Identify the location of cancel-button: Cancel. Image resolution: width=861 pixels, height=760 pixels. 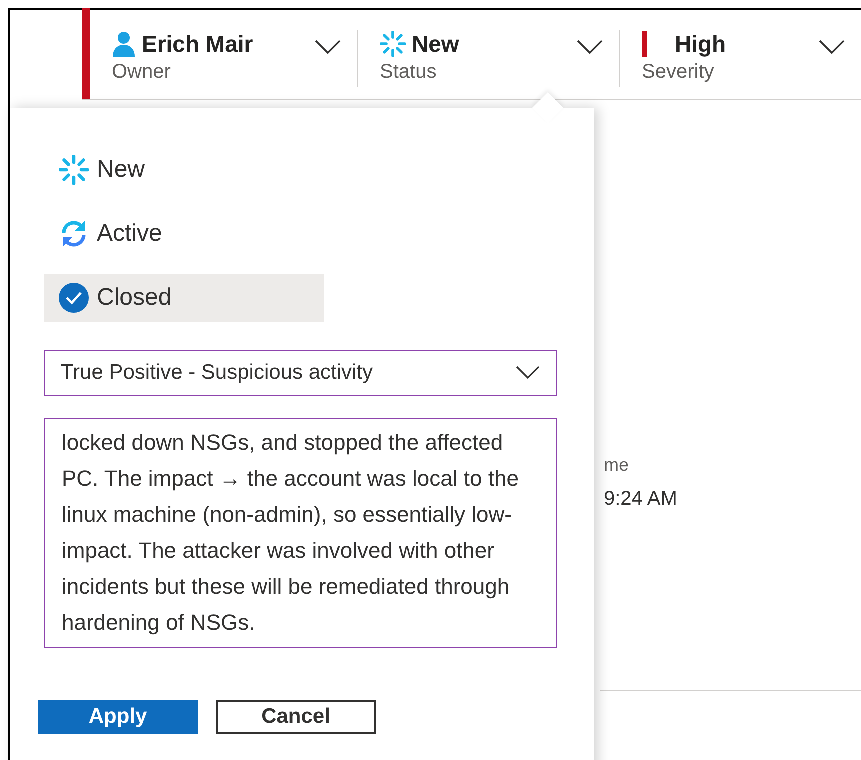
(296, 717).